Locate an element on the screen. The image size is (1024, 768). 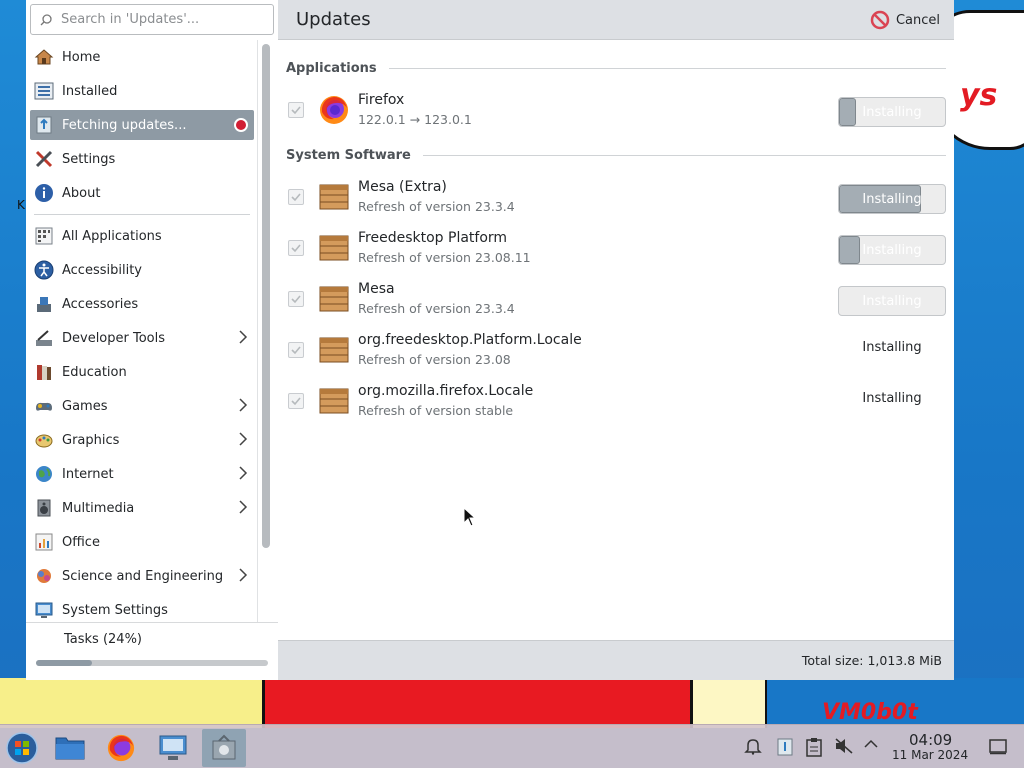
update-name: Mesa is located at coordinates (376, 289).